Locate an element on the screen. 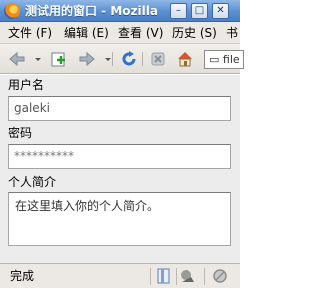 This screenshot has height=288, width=320. address-bar: ▭ file is located at coordinates (224, 59).